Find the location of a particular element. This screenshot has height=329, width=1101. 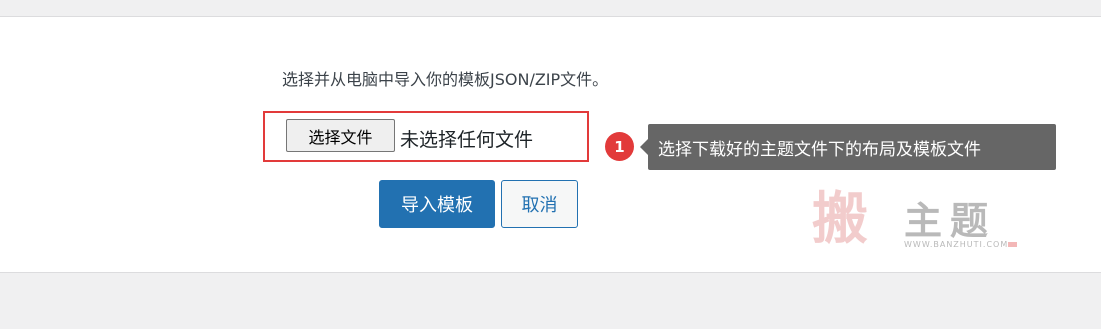

choose-file-button: 选择文件 is located at coordinates (340, 135).